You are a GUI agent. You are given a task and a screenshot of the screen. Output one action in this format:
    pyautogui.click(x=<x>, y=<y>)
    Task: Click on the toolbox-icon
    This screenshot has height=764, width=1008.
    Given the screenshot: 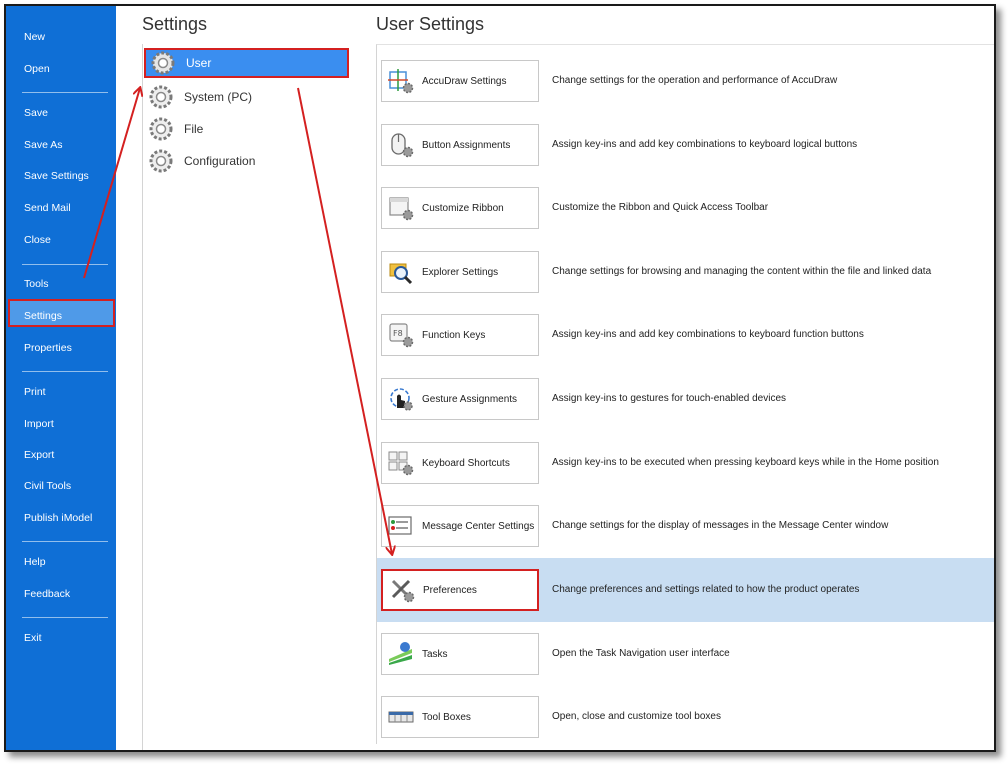 What is the action you would take?
    pyautogui.click(x=401, y=717)
    